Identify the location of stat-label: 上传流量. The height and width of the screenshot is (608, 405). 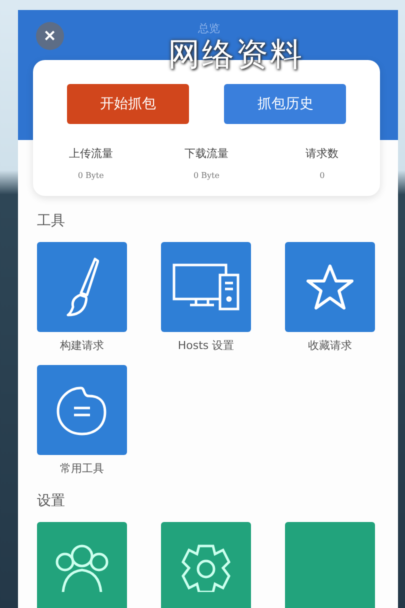
(90, 153).